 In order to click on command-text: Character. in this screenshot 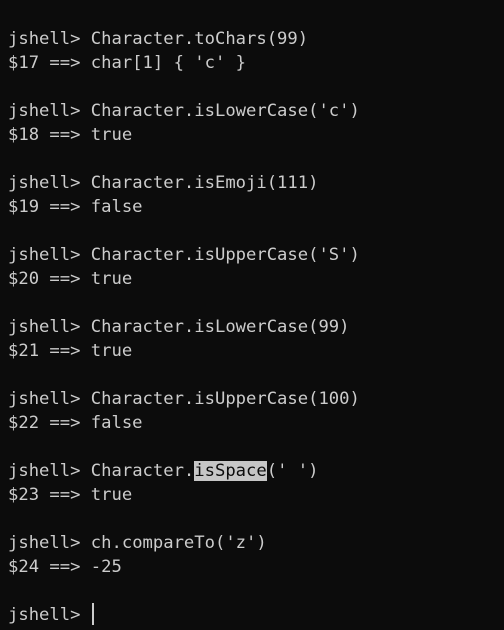, I will do `click(142, 471)`.